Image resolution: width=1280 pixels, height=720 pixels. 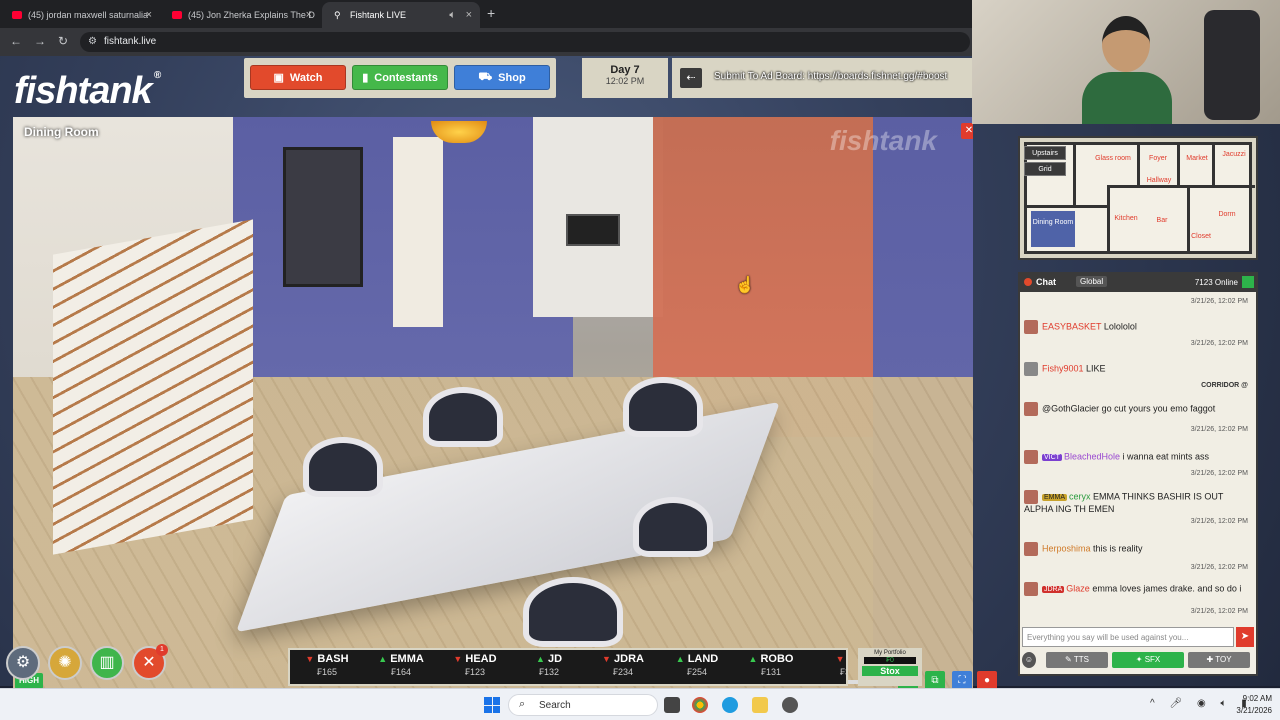 What do you see at coordinates (23, 663) in the screenshot?
I see `gear-icon: ⚙` at bounding box center [23, 663].